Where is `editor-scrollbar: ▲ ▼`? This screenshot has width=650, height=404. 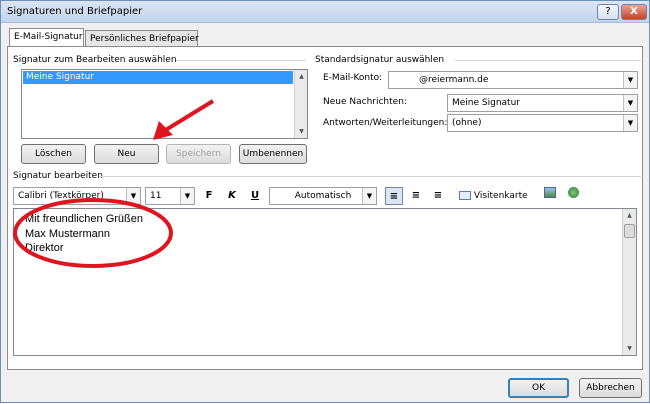 editor-scrollbar: ▲ ▼ is located at coordinates (629, 282).